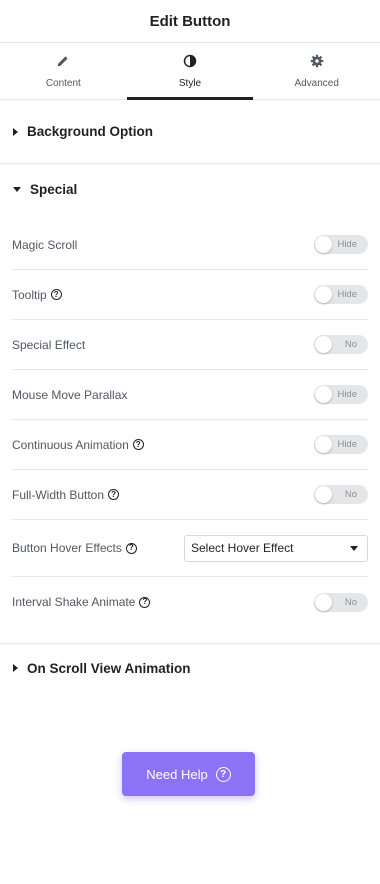  I want to click on control-label: Tooltip ?, so click(37, 295).